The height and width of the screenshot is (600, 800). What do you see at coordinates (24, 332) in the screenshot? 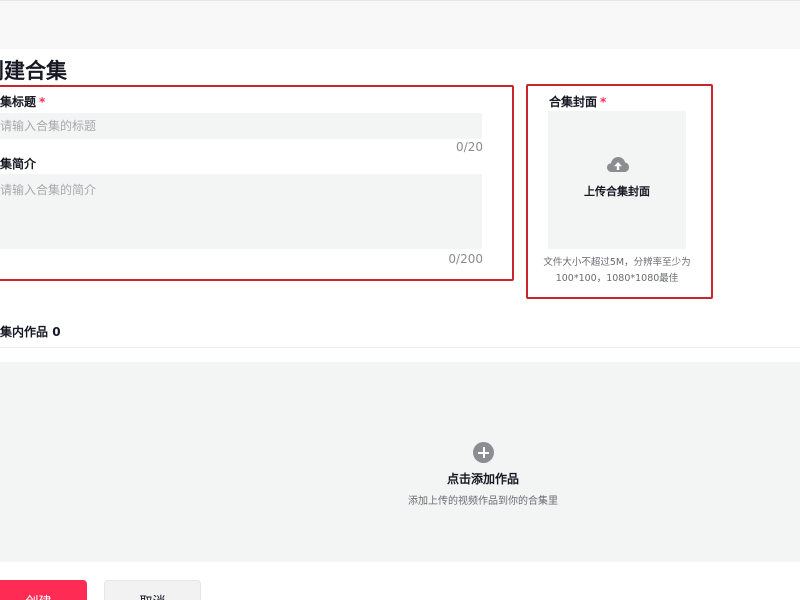
I see `works-label-text: 合集内作品` at bounding box center [24, 332].